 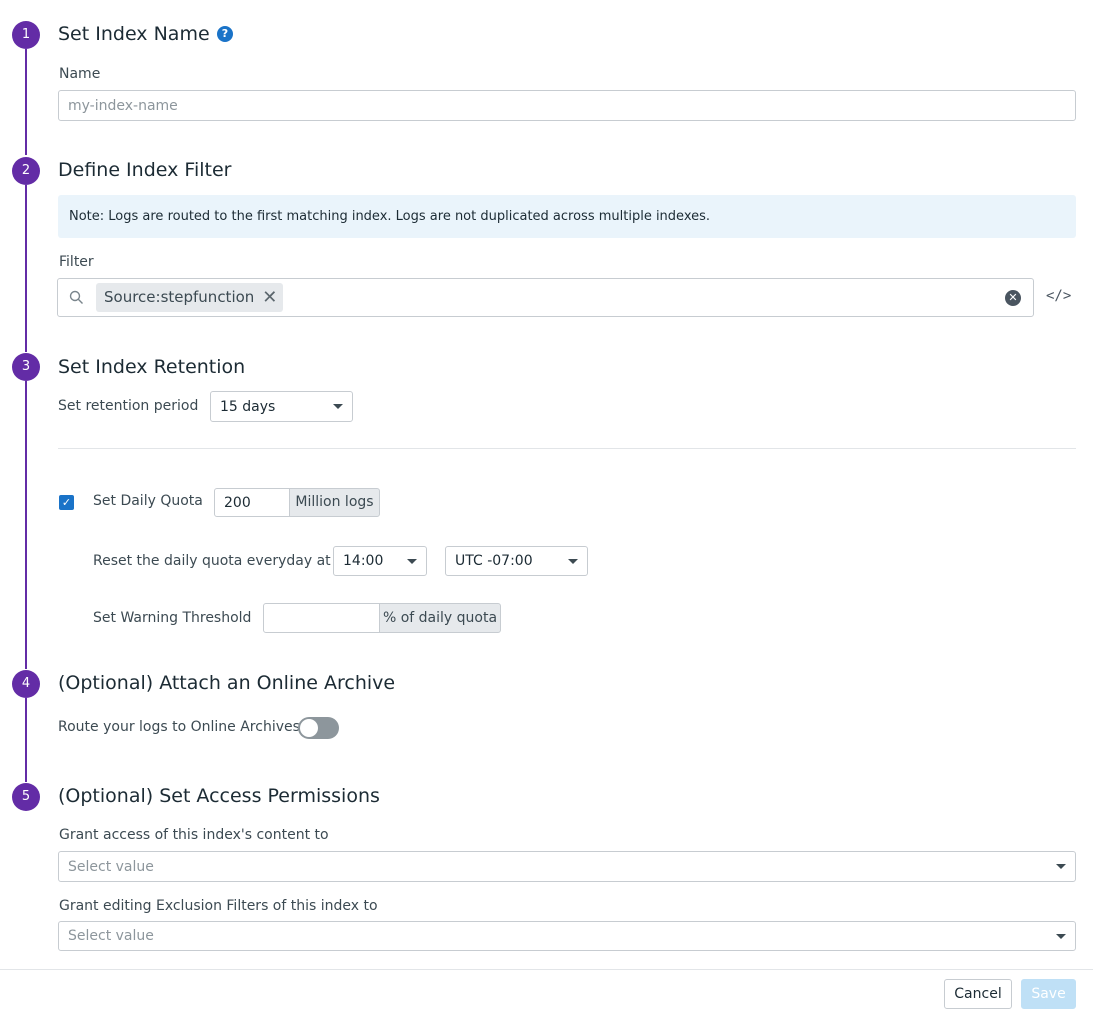 What do you see at coordinates (152, 367) in the screenshot?
I see `step-title-3: Set Index Retention` at bounding box center [152, 367].